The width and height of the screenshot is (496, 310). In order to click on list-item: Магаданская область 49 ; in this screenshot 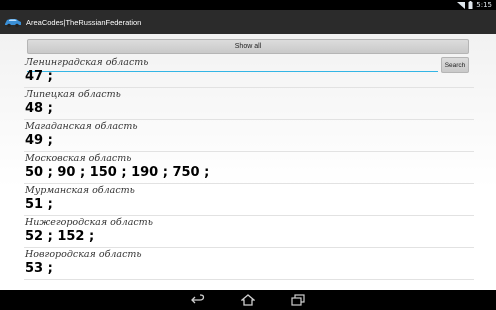, I will do `click(249, 136)`.